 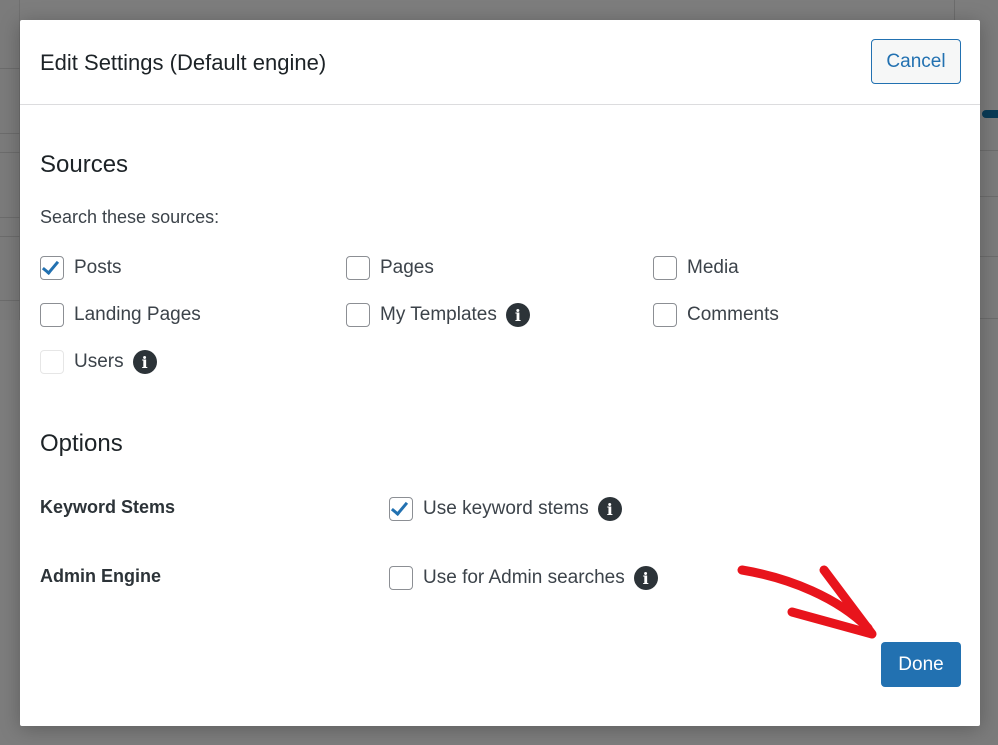 I want to click on cancel-button: Cancel, so click(x=916, y=61).